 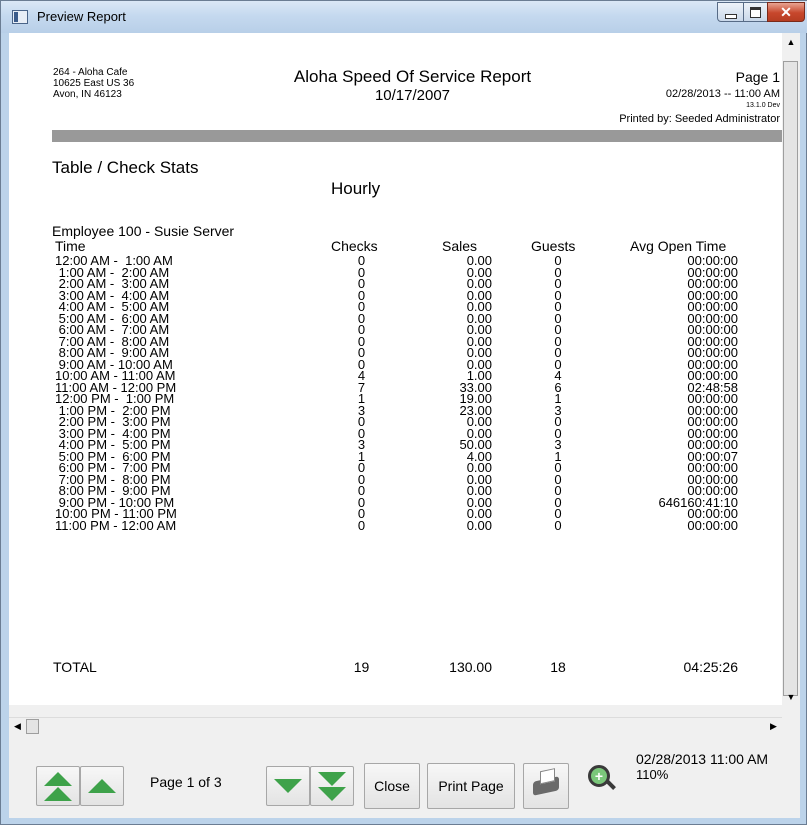 I want to click on store-city: Avon, IN 46123, so click(x=87, y=94).